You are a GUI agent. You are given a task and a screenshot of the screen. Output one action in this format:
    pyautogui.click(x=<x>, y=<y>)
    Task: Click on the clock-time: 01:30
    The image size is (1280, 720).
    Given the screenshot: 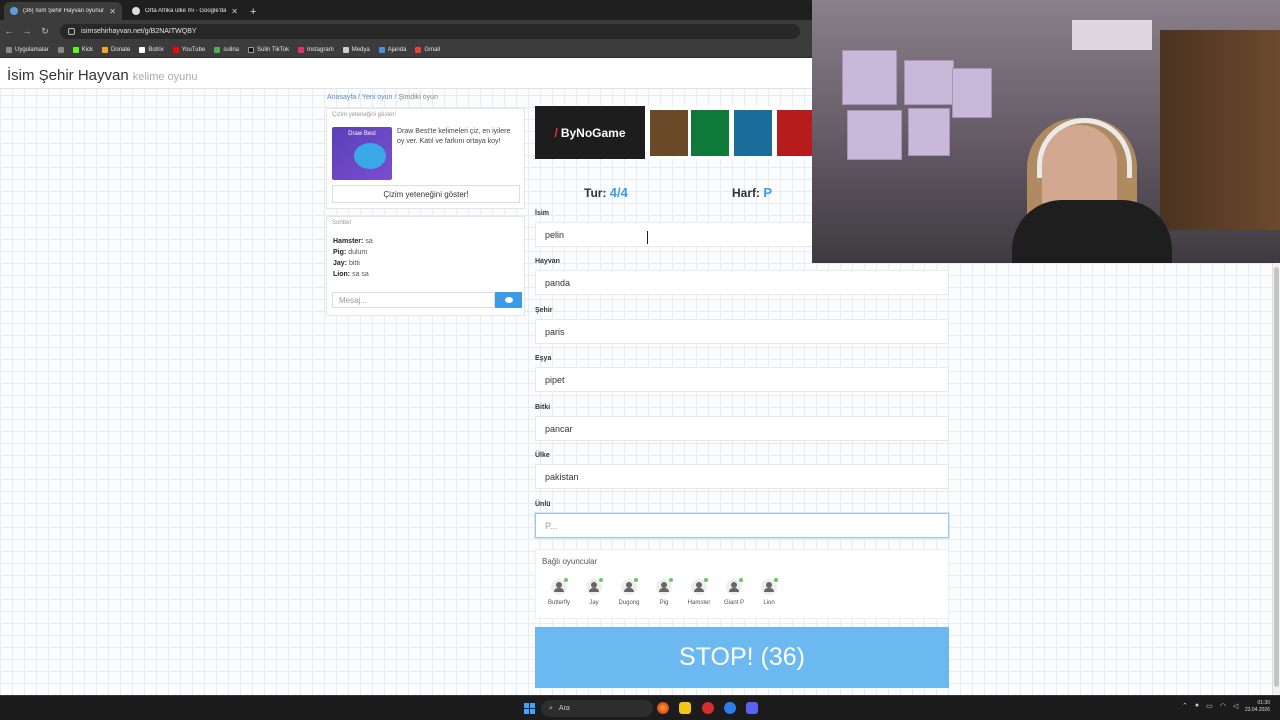 What is the action you would take?
    pyautogui.click(x=1263, y=703)
    